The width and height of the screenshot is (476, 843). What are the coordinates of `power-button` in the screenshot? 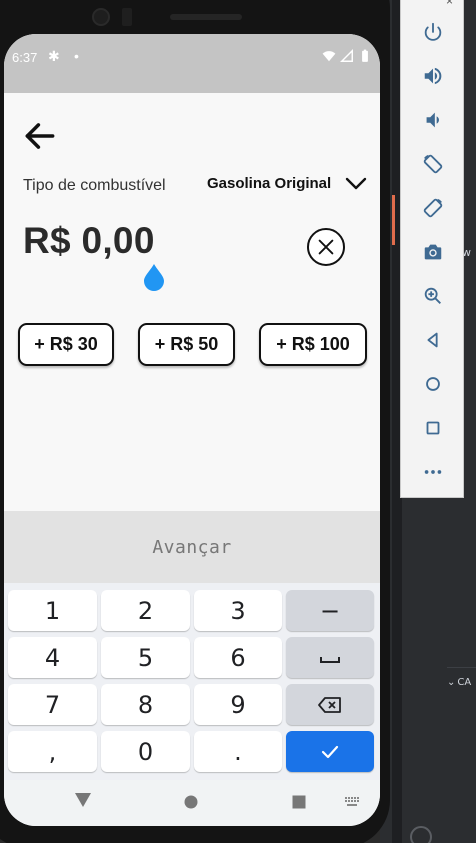 It's located at (433, 32).